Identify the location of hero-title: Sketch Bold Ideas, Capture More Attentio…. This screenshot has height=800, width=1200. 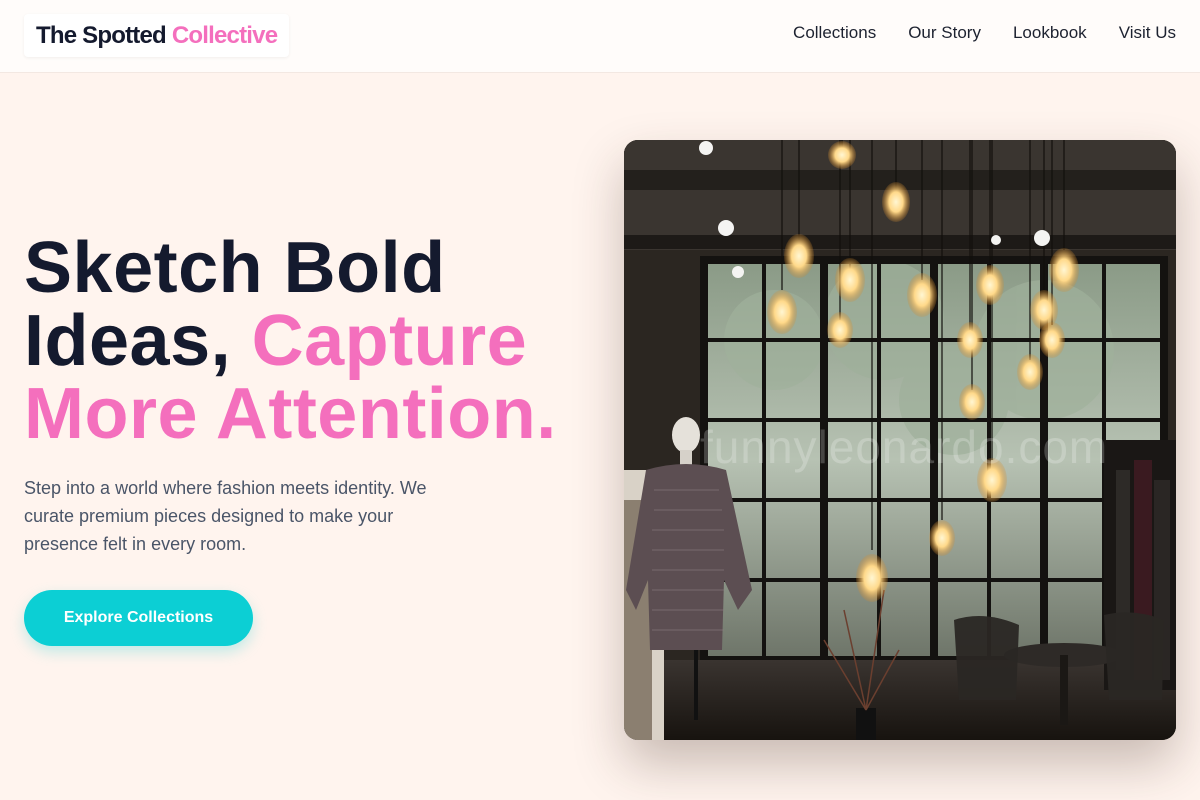
(314, 341).